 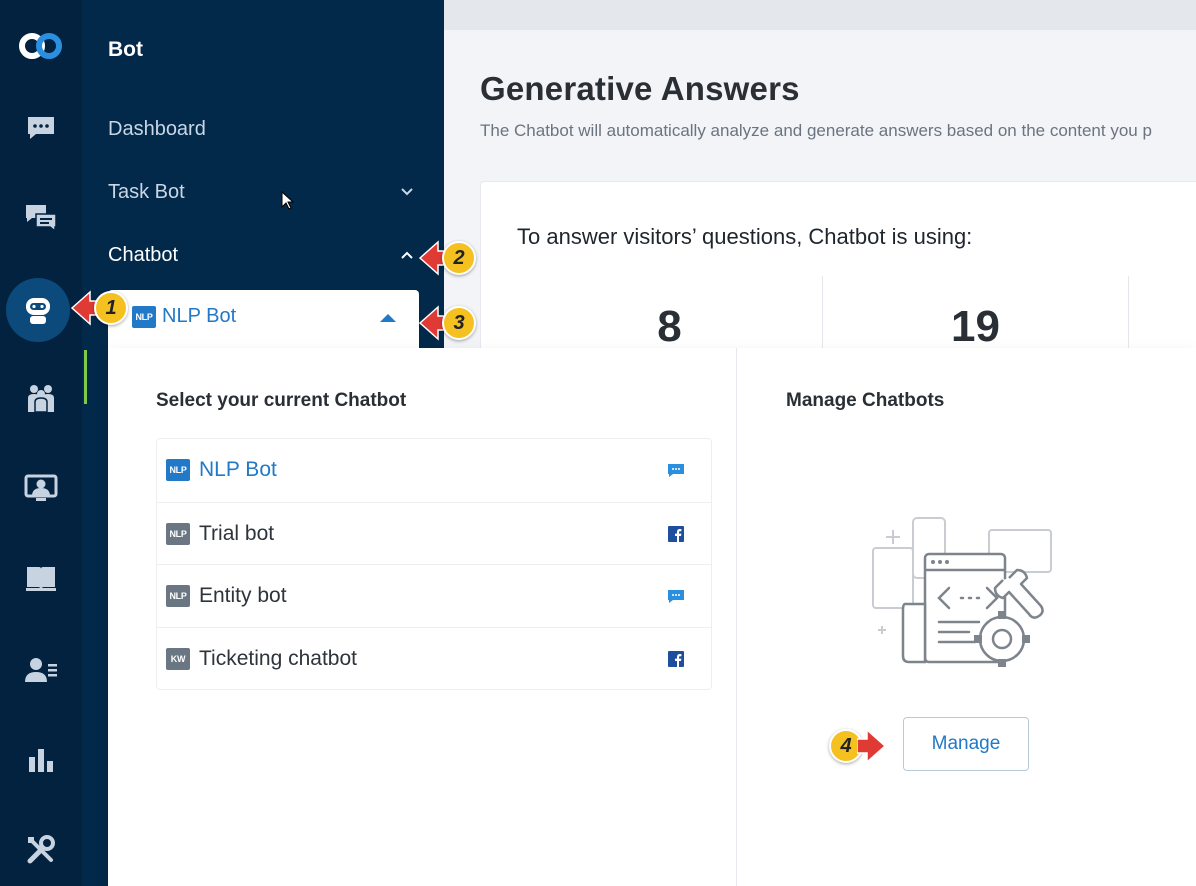 I want to click on reports-icon, so click(x=41, y=760).